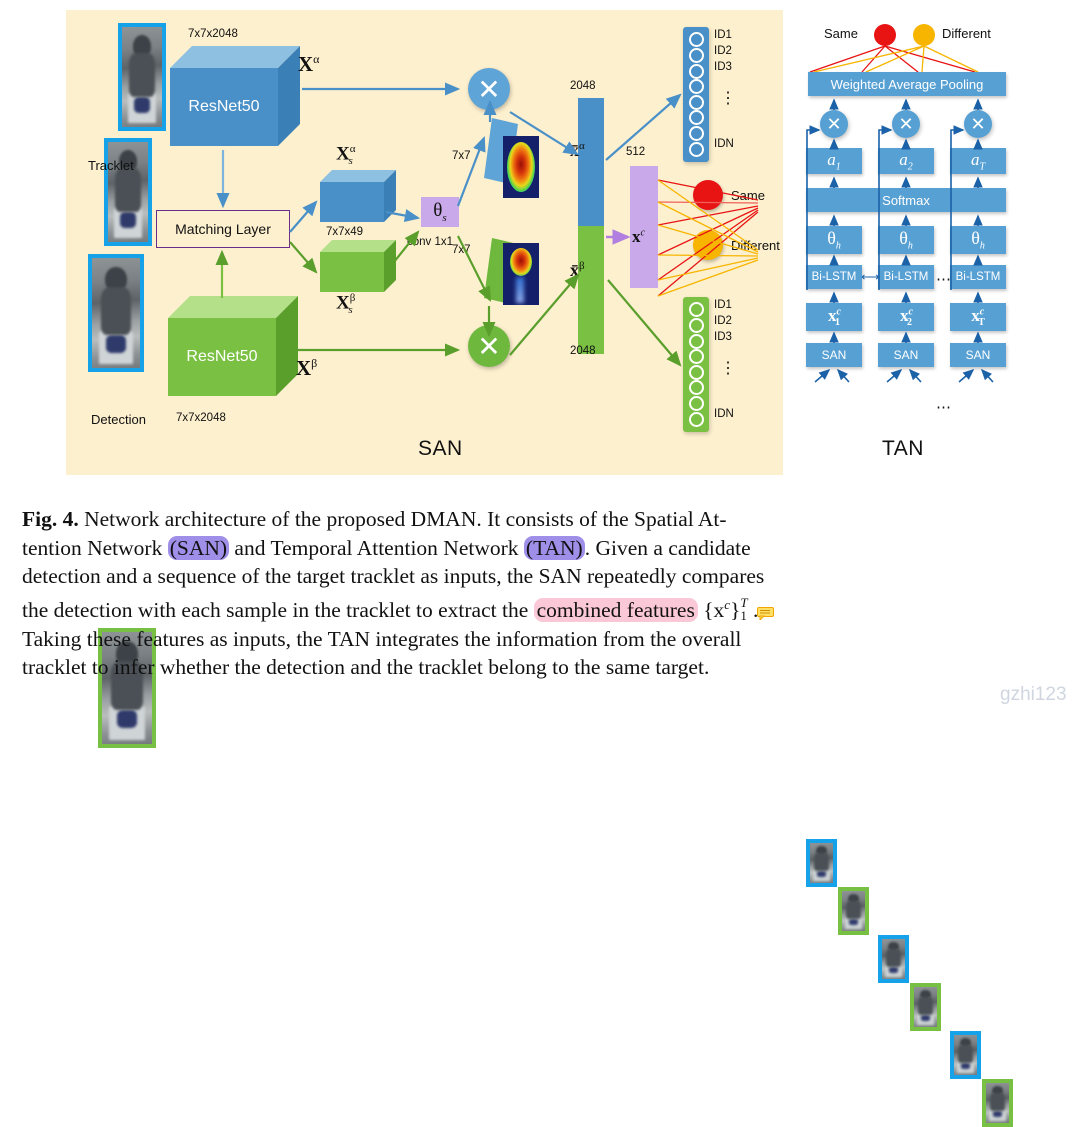  I want to click on san-connectors, so click(487, 224).